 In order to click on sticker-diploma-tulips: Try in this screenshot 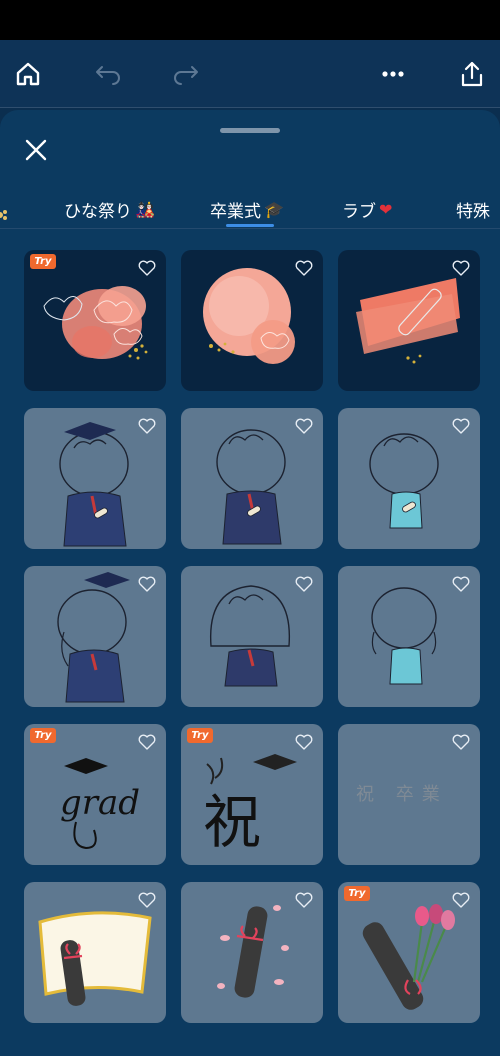, I will do `click(409, 952)`.